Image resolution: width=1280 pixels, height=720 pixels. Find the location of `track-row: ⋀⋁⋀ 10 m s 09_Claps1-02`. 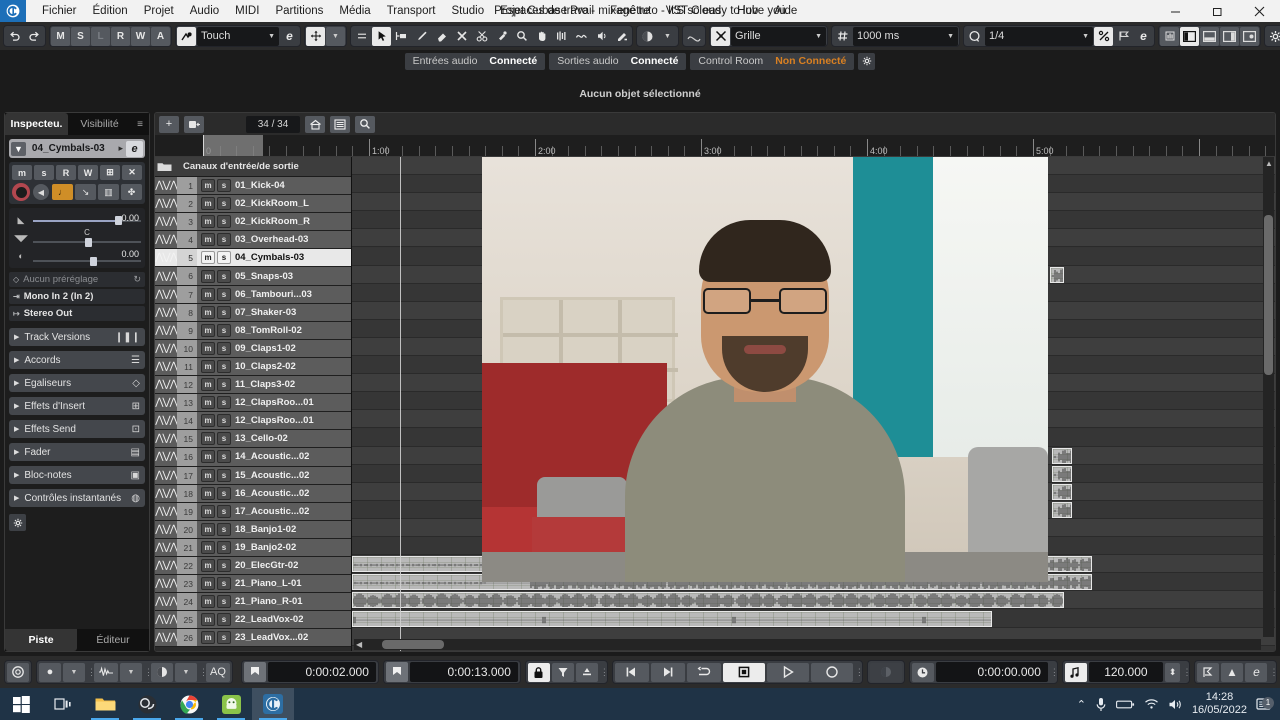

track-row: ⋀⋁⋀ 10 m s 09_Claps1-02 is located at coordinates (253, 348).